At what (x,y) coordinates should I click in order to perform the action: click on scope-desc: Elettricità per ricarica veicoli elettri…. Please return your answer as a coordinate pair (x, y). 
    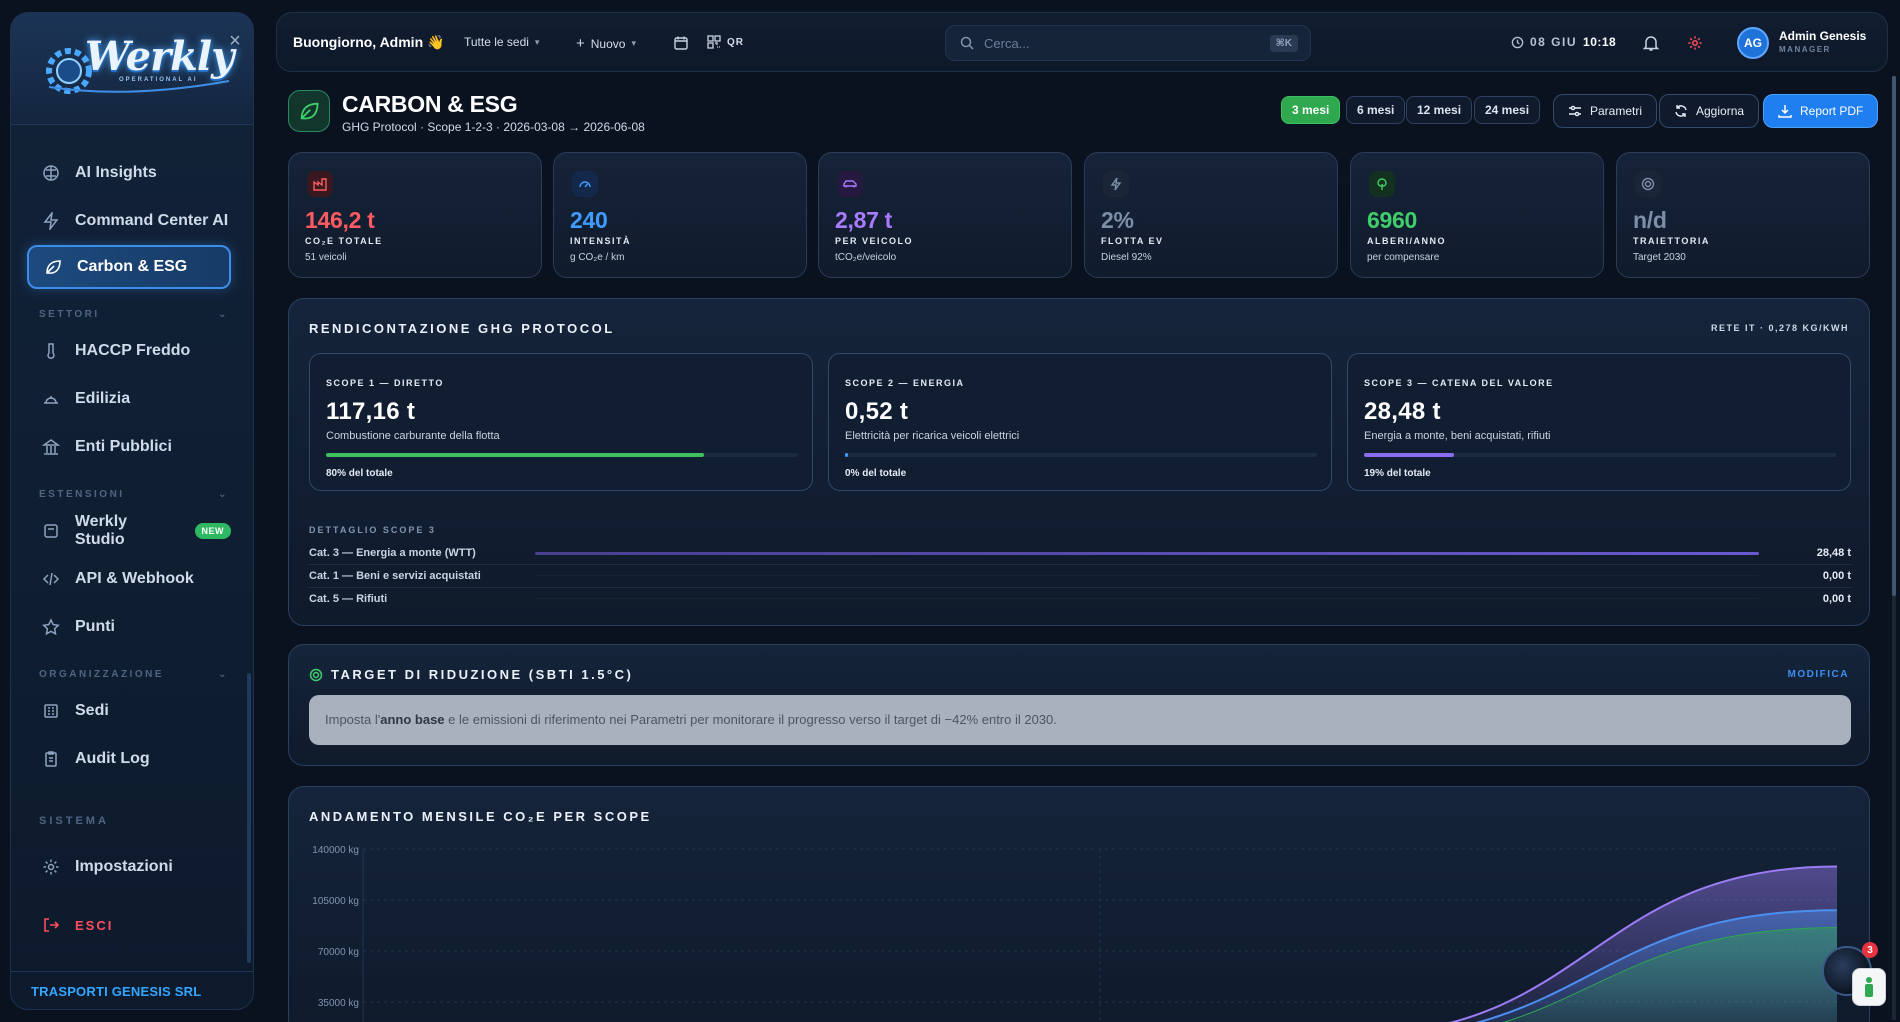
    Looking at the image, I should click on (932, 436).